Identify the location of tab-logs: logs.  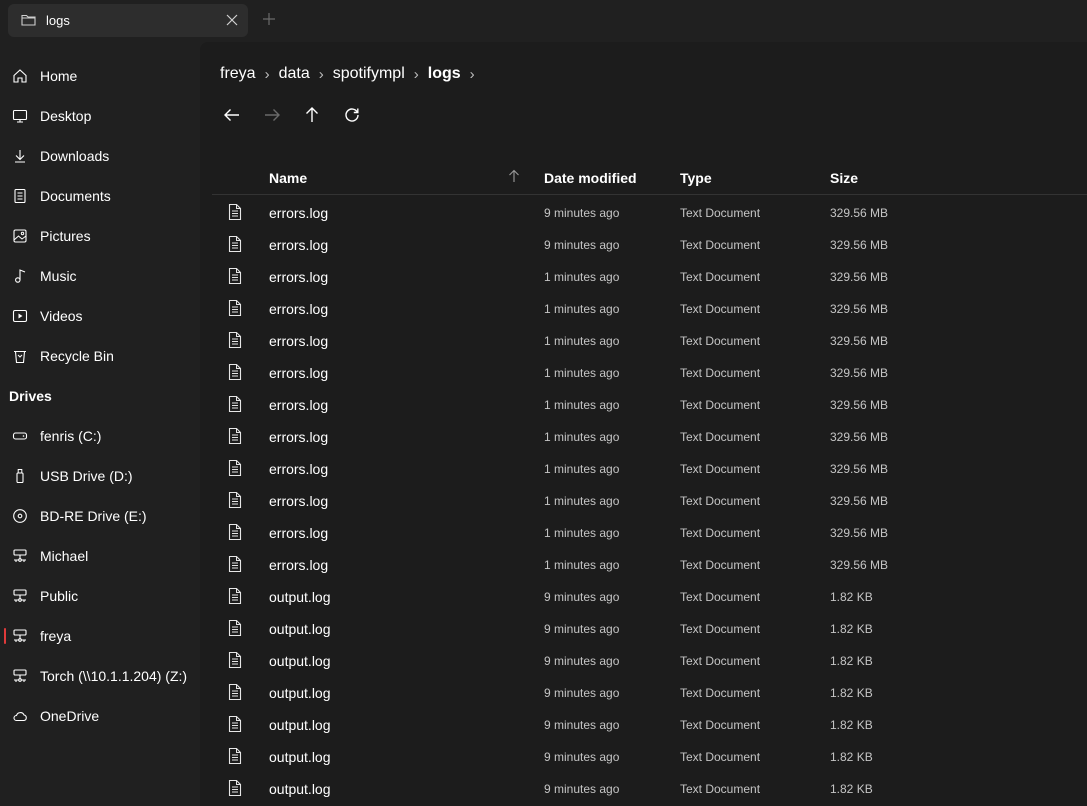
(128, 20).